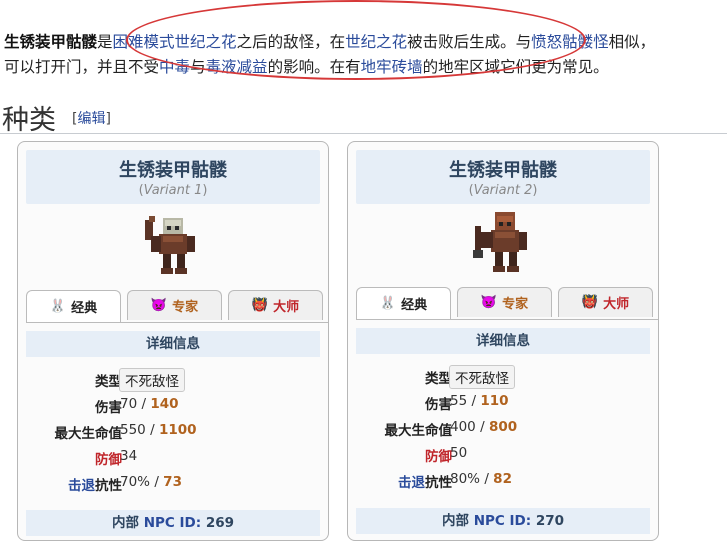  What do you see at coordinates (632, 42) in the screenshot?
I see `intro-text: 相似，` at bounding box center [632, 42].